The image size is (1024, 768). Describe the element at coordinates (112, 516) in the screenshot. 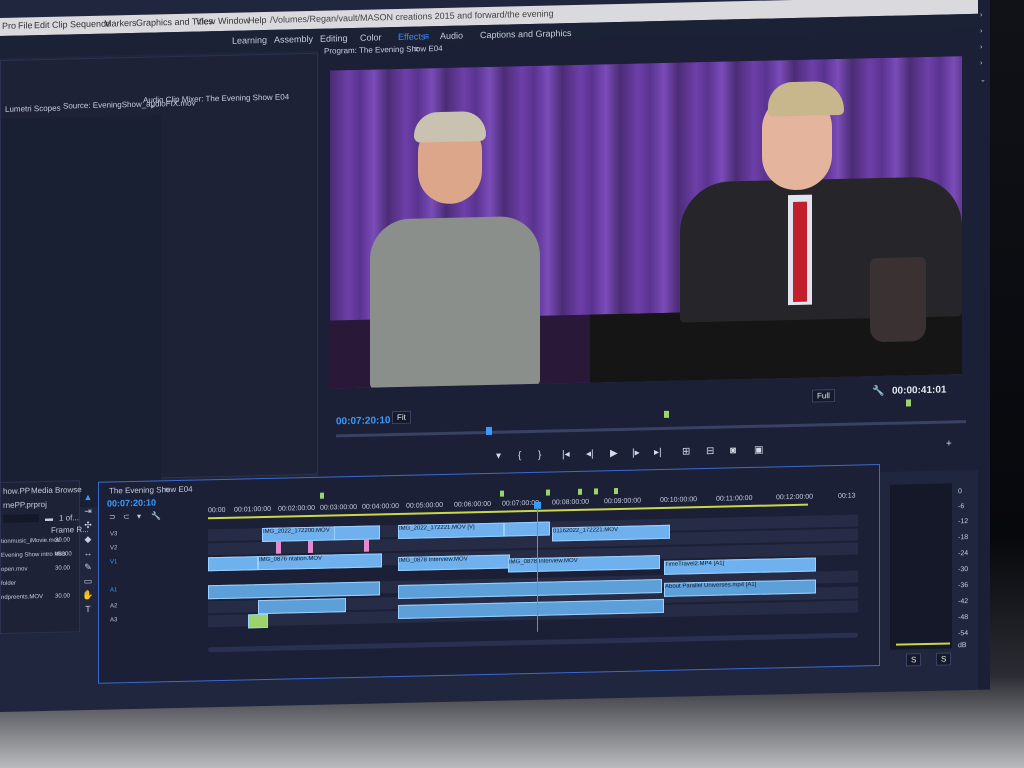

I see `snap-icon: ⊃` at that location.